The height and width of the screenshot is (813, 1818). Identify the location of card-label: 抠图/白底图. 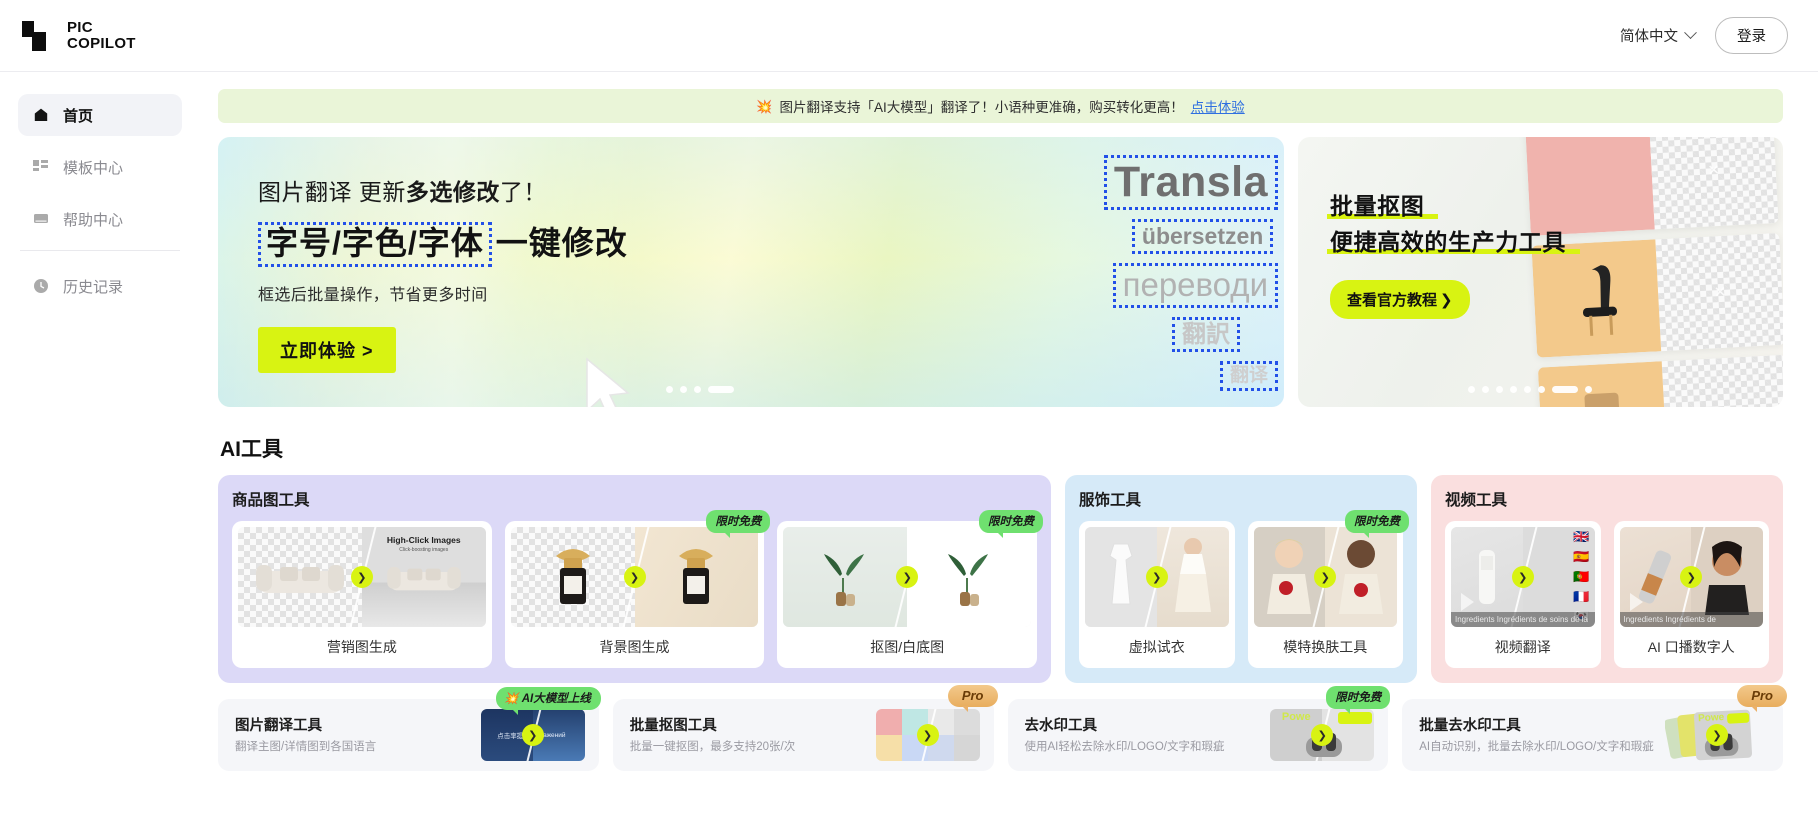
(907, 647).